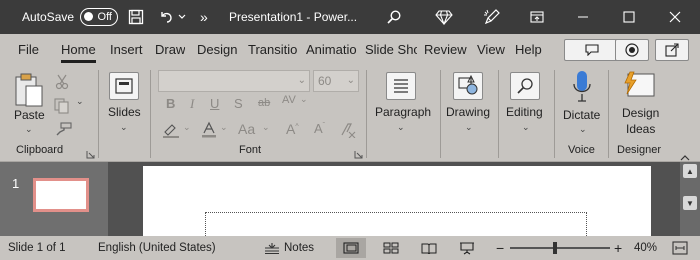  What do you see at coordinates (560, 248) in the screenshot?
I see `zoom-slider` at bounding box center [560, 248].